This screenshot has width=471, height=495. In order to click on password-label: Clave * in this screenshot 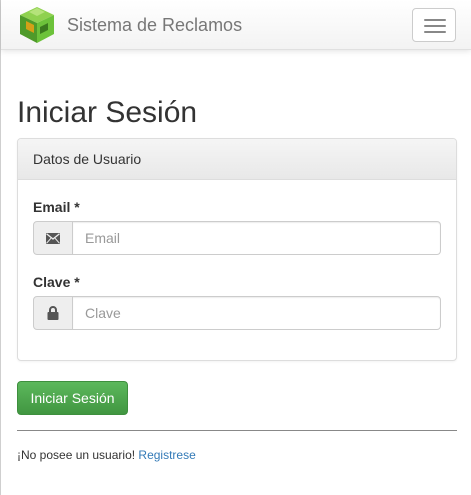, I will do `click(56, 282)`.